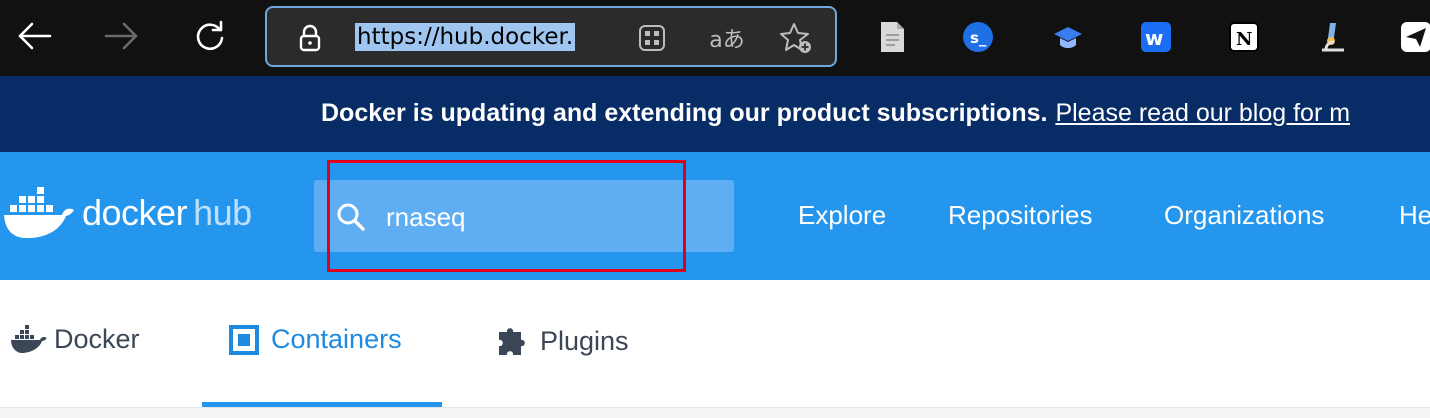 The height and width of the screenshot is (418, 1430). I want to click on search-icon, so click(351, 217).